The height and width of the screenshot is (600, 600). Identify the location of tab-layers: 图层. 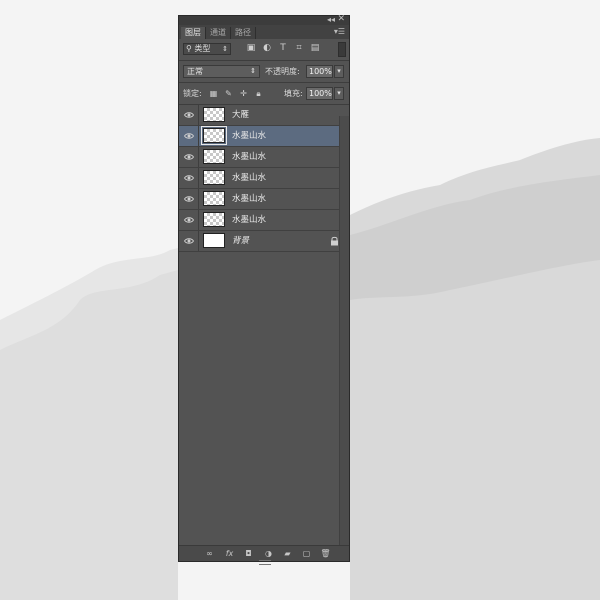
(193, 33).